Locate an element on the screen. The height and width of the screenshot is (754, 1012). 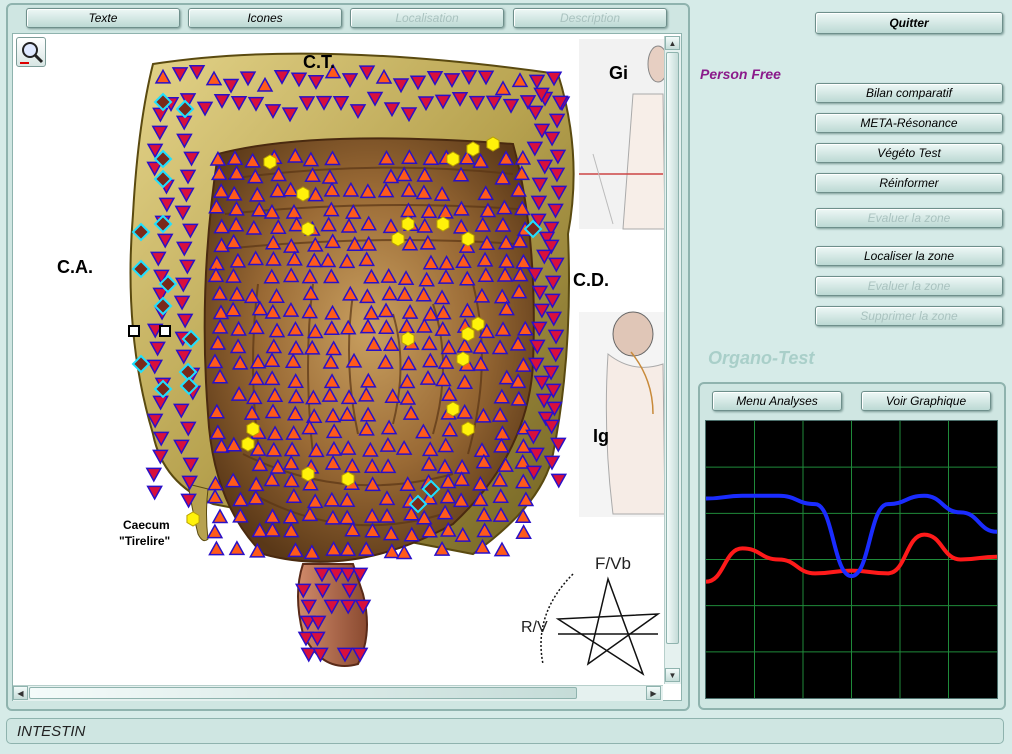
zoom-button is located at coordinates (31, 52).